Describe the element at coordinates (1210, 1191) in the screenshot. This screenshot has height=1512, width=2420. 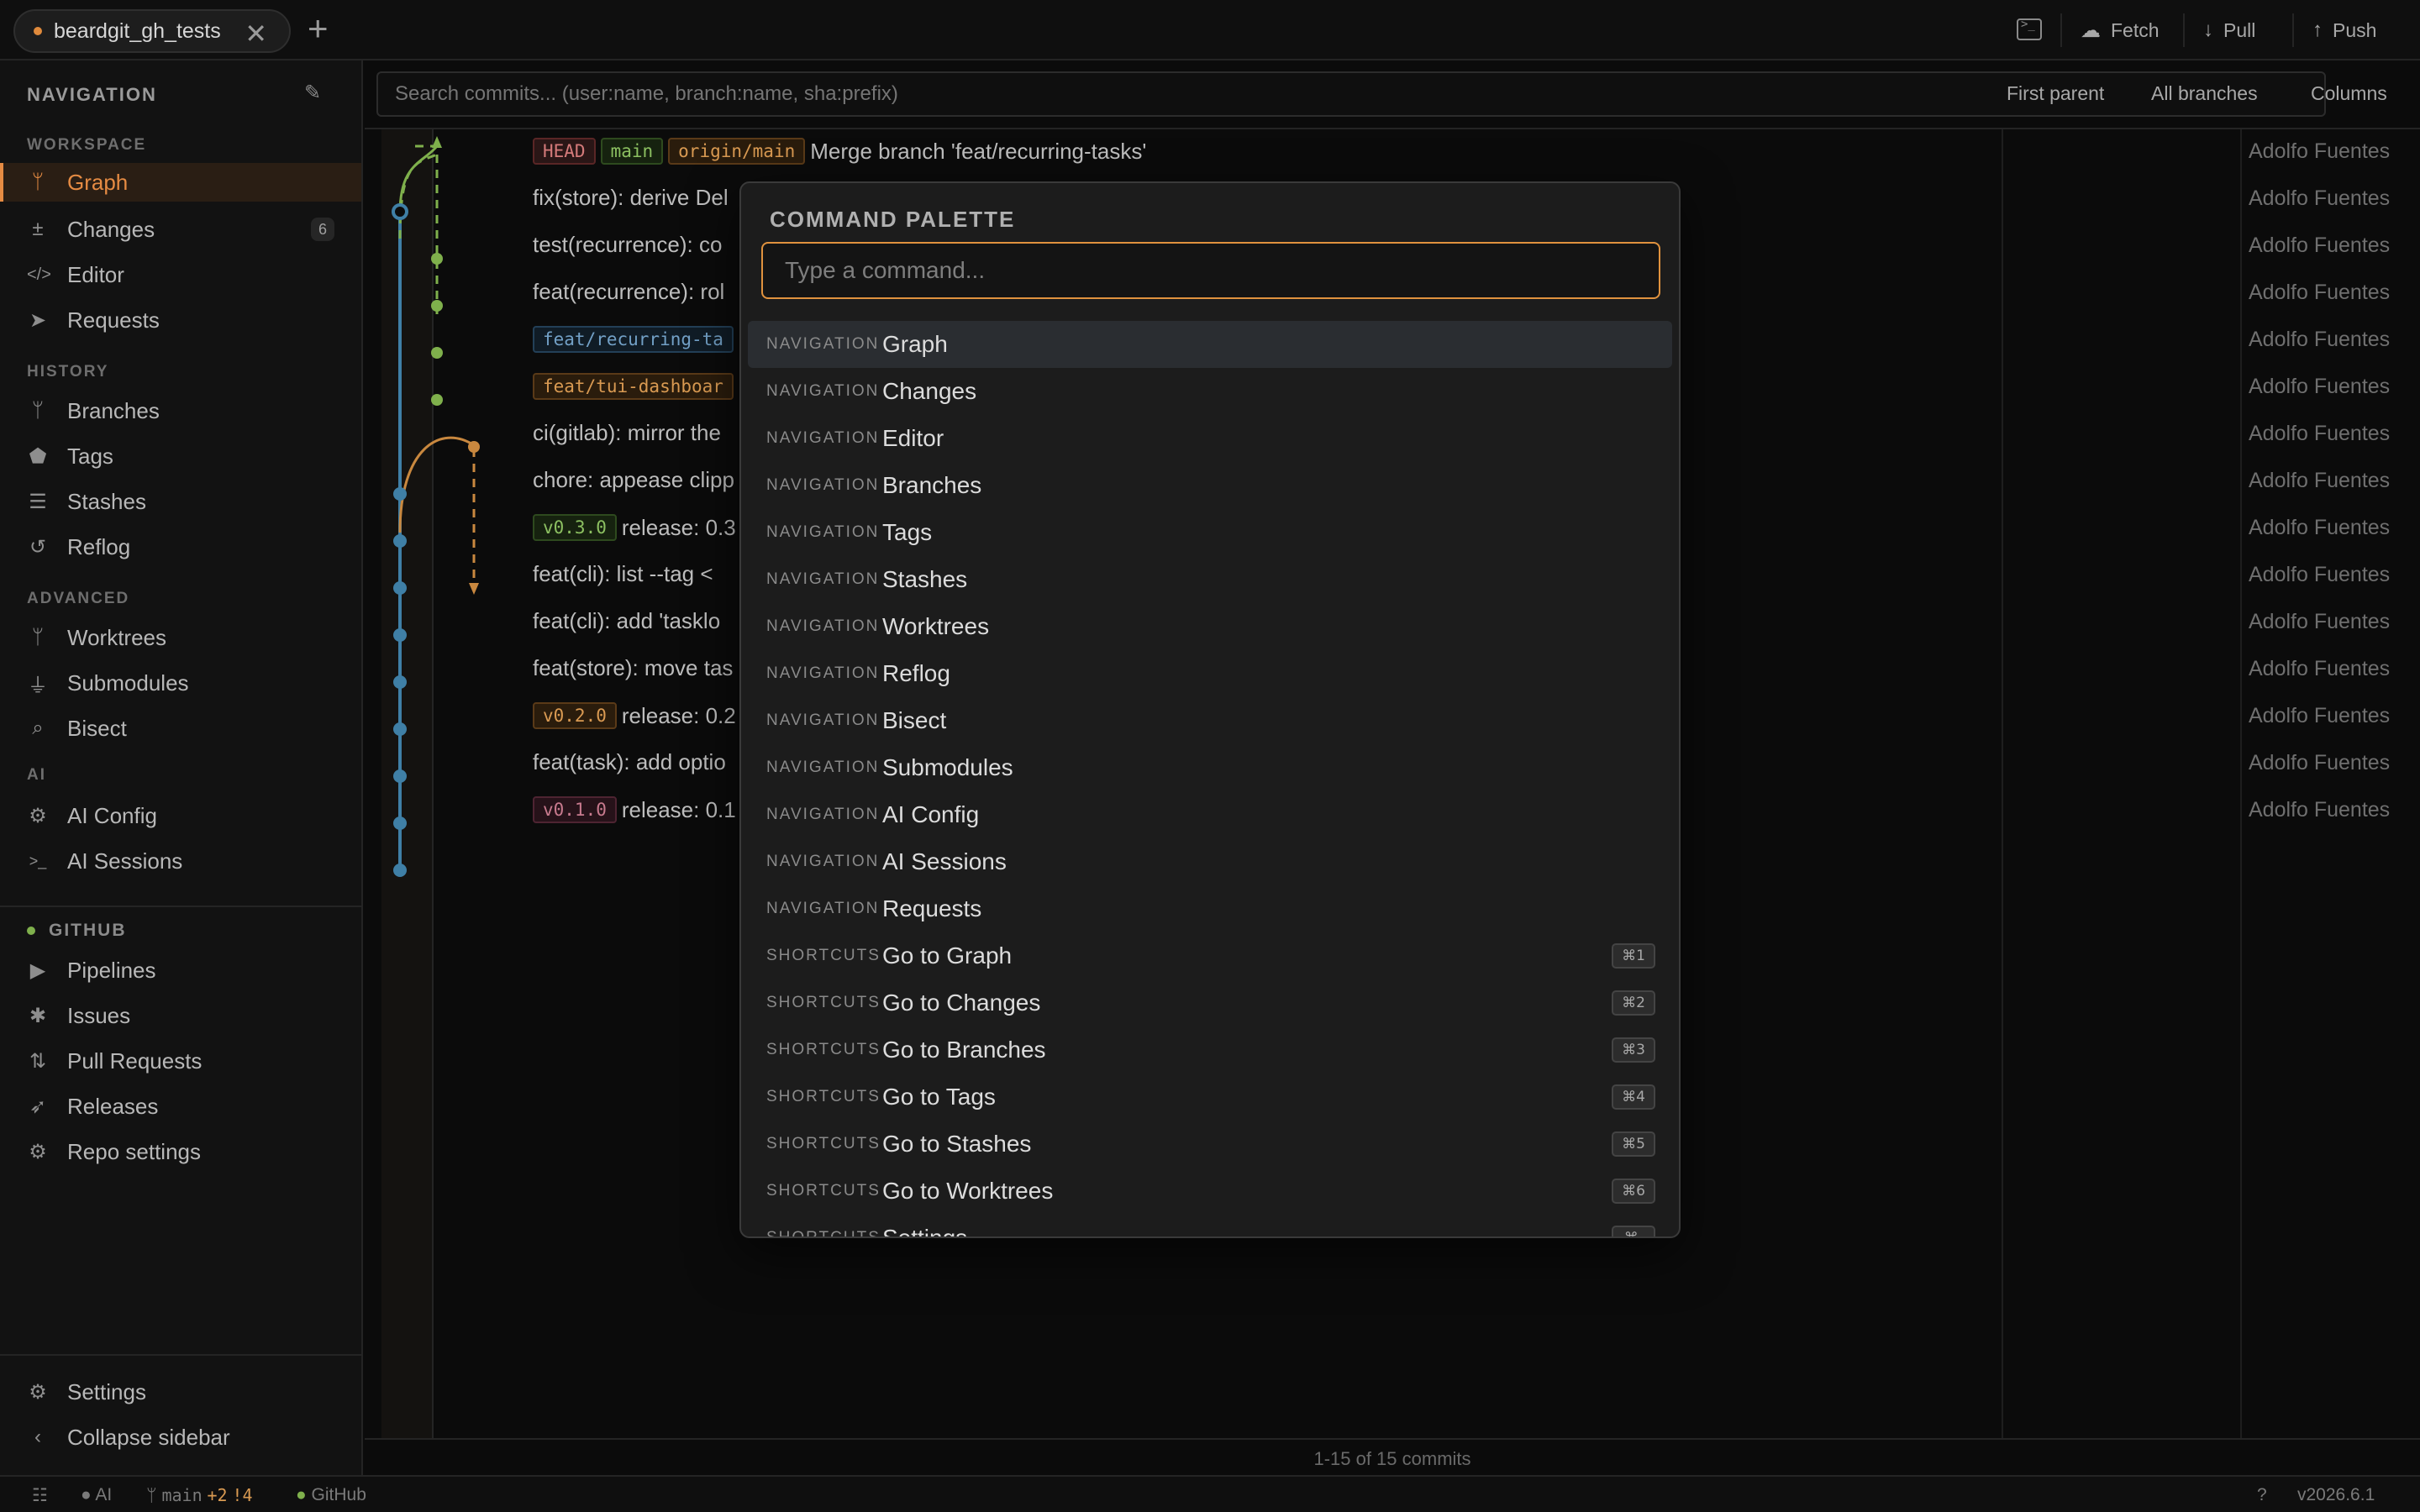
I see `command-item: SHORTCUTS Go to Worktrees ⌘6` at that location.